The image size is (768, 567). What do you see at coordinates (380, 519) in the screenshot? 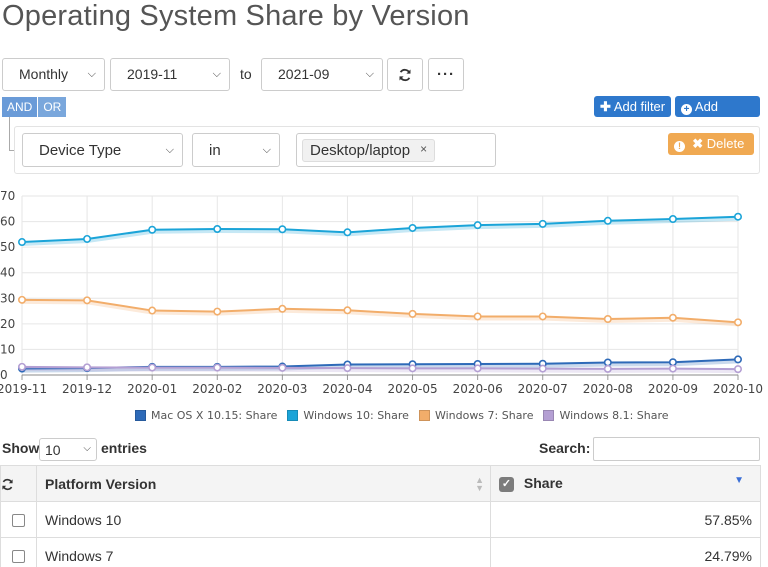
I see `table-row: Windows 10 57.85%` at bounding box center [380, 519].